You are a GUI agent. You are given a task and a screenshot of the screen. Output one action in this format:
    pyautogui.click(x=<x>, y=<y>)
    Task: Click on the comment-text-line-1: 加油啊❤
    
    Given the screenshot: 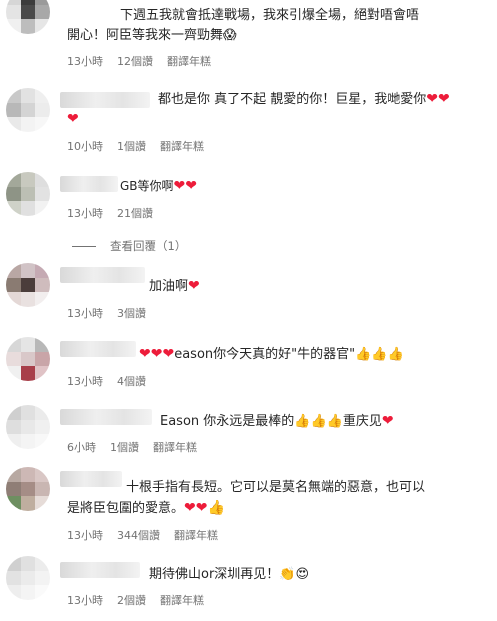 What is the action you would take?
    pyautogui.click(x=174, y=286)
    